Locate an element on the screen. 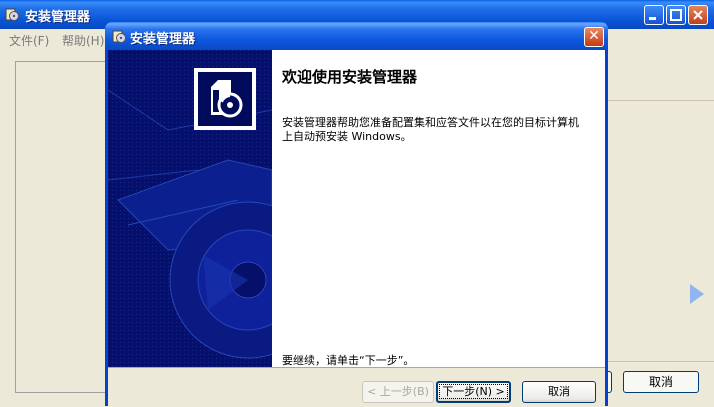  button-bar: < 上一步(B) 下一步(N) > 取消 is located at coordinates (356, 387).